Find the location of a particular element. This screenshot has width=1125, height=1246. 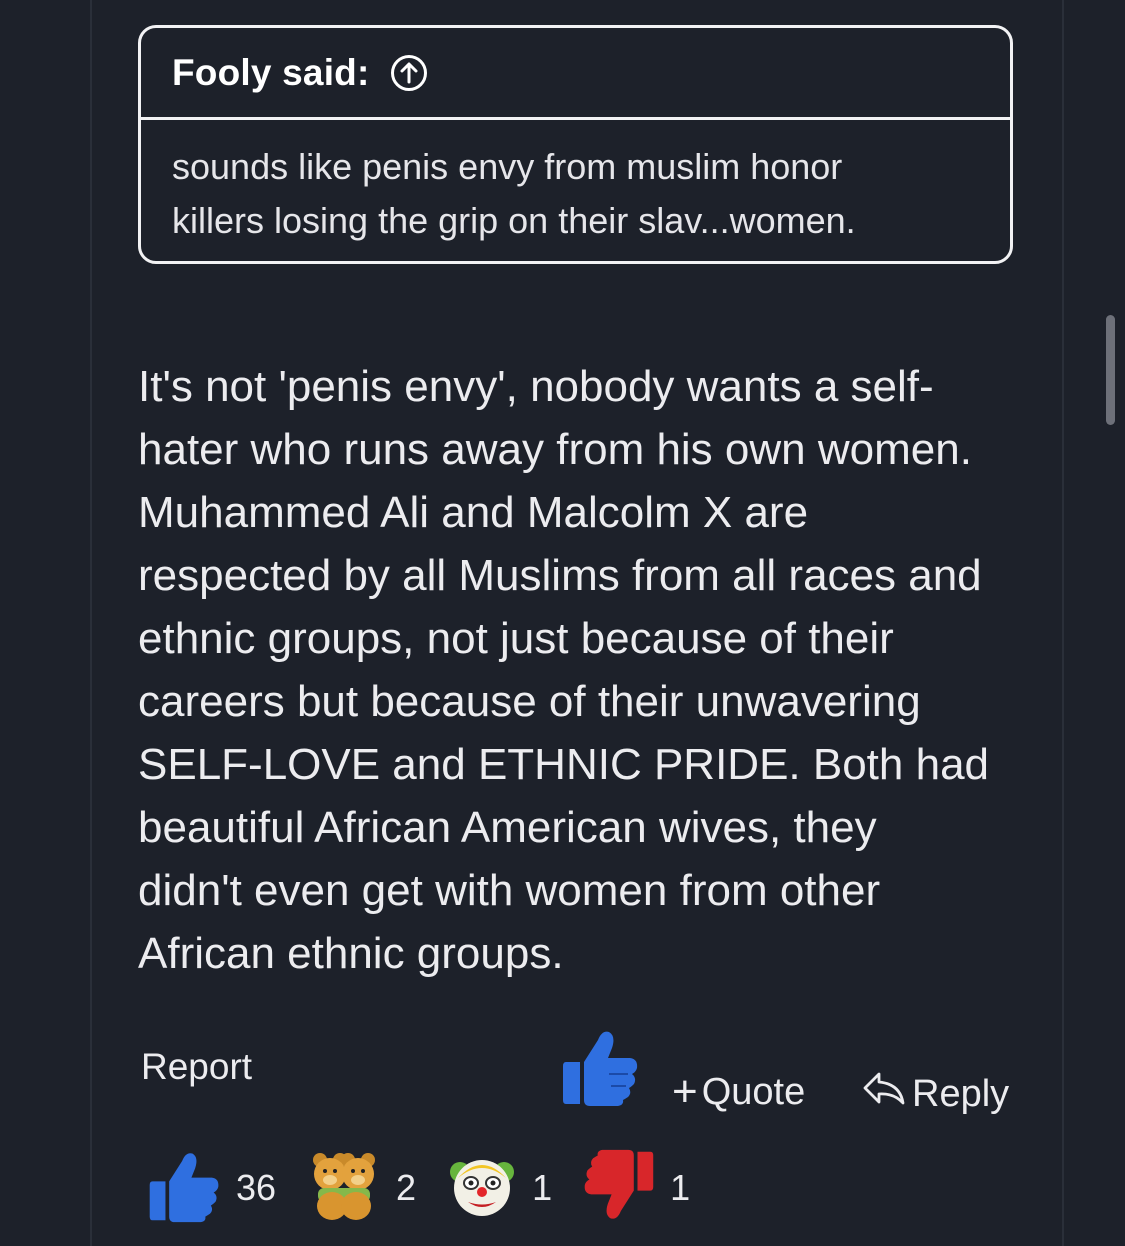

hug-bears-icon is located at coordinates (344, 1188).